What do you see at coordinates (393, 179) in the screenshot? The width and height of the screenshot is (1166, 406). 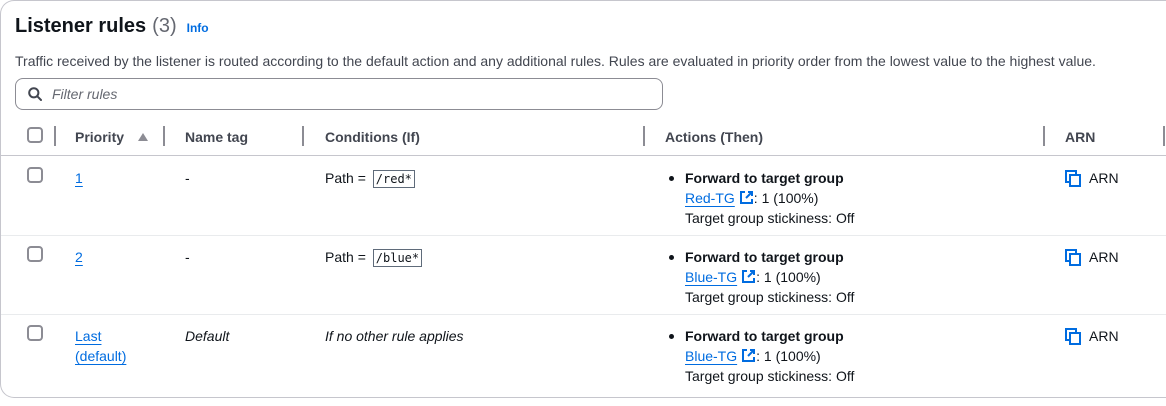 I see `condition-path-value: /red*` at bounding box center [393, 179].